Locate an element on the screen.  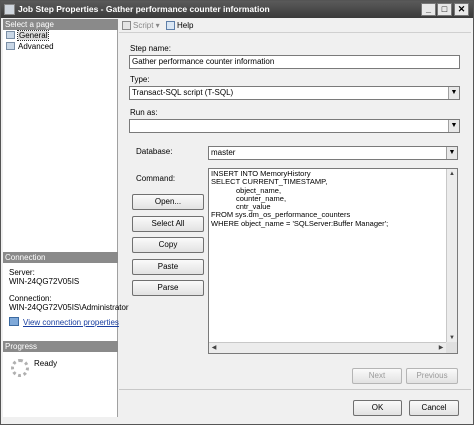
previous-button: Previous is located at coordinates (432, 376).